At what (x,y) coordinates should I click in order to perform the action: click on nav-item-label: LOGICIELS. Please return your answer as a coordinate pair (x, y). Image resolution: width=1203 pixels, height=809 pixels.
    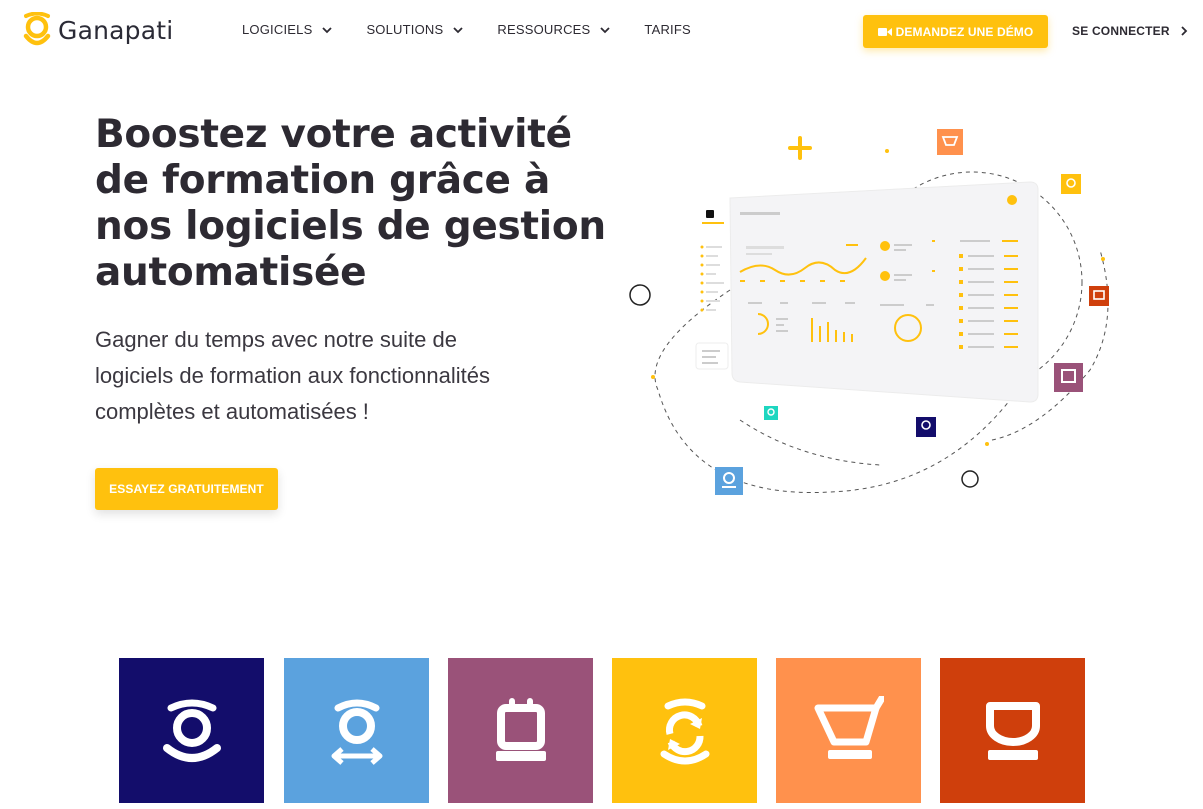
    Looking at the image, I should click on (277, 29).